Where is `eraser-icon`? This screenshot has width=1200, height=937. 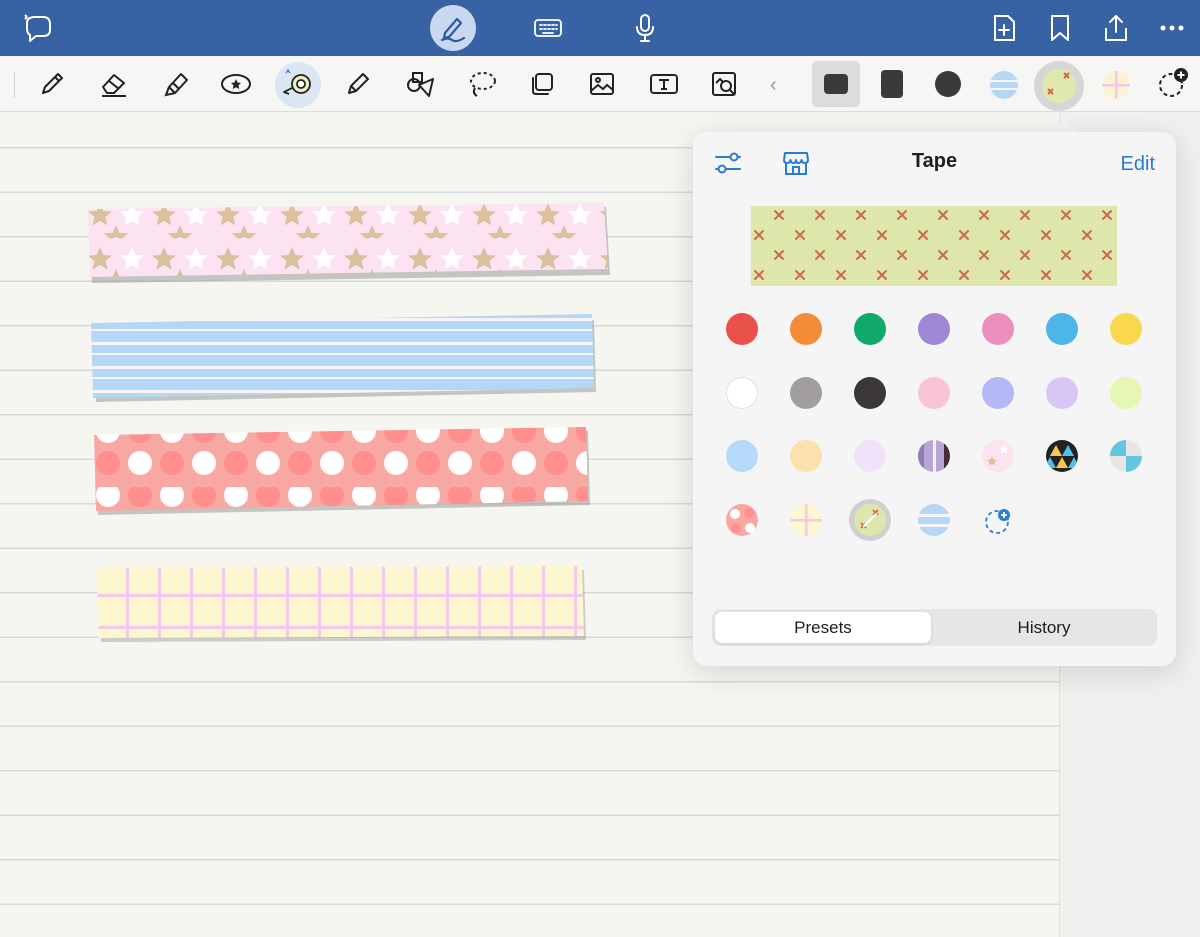
eraser-icon is located at coordinates (114, 84).